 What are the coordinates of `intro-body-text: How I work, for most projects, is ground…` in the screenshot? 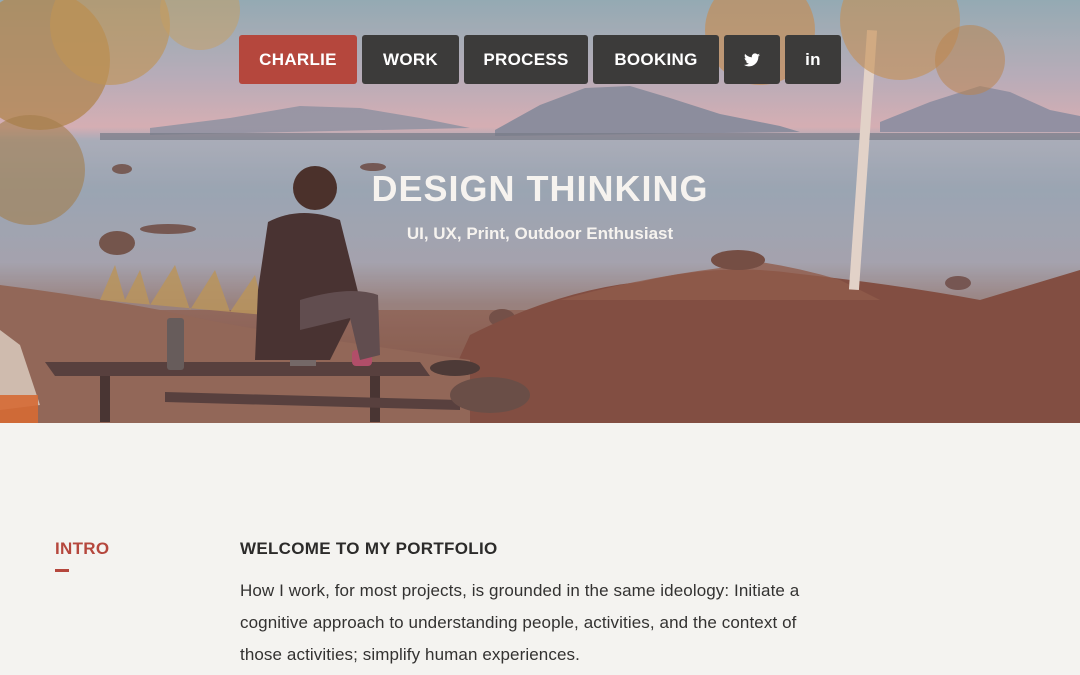 It's located at (520, 622).